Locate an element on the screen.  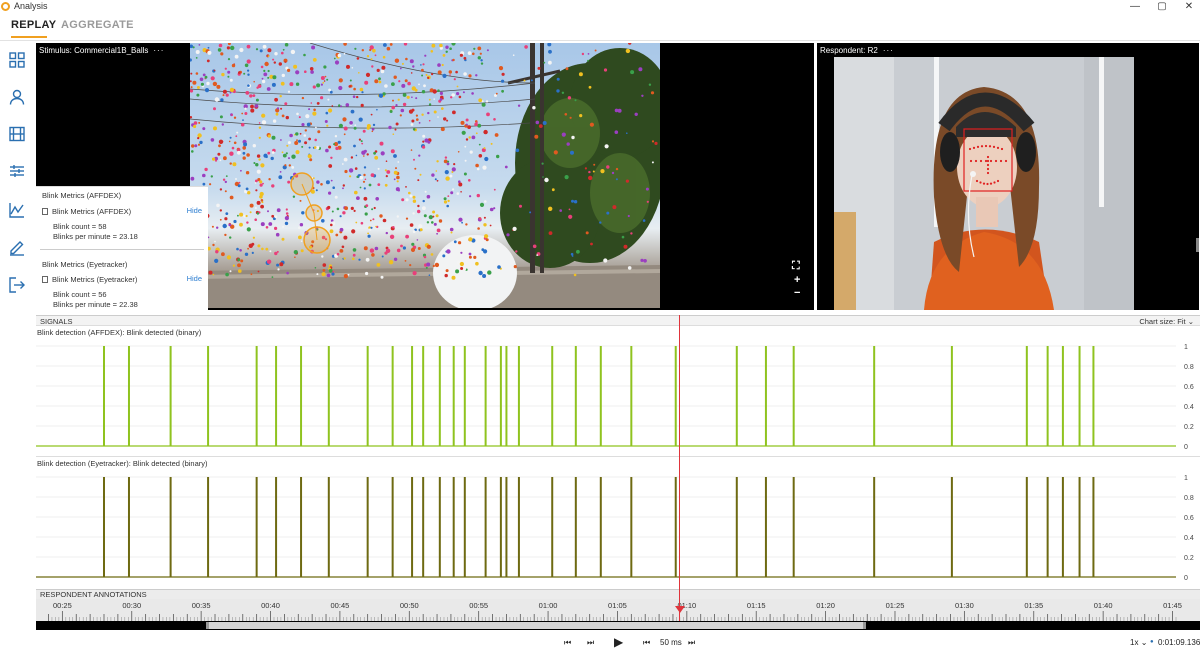
clock-icon: ● is located at coordinates (1152, 642).